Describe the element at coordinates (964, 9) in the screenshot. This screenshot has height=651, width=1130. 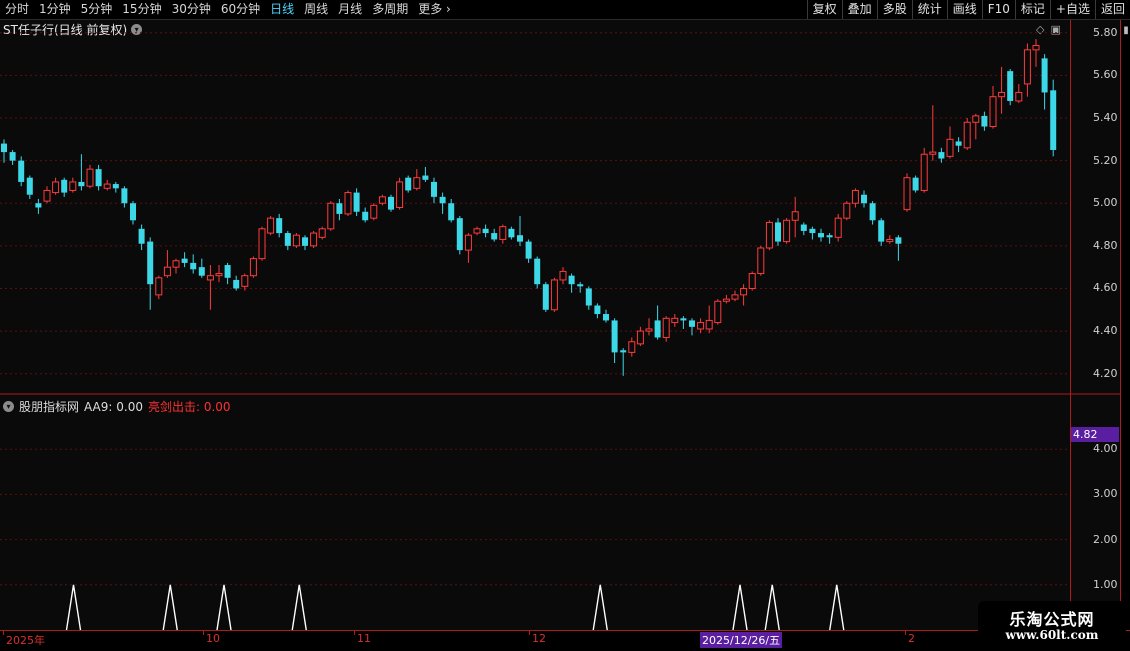
I see `toolbar-button-4: 画线` at that location.